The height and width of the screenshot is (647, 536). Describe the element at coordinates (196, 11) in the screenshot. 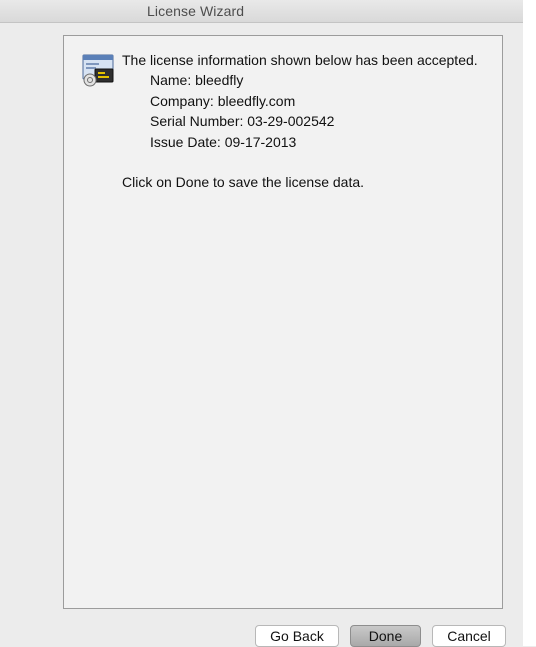

I see `window-title: License Wizard` at that location.